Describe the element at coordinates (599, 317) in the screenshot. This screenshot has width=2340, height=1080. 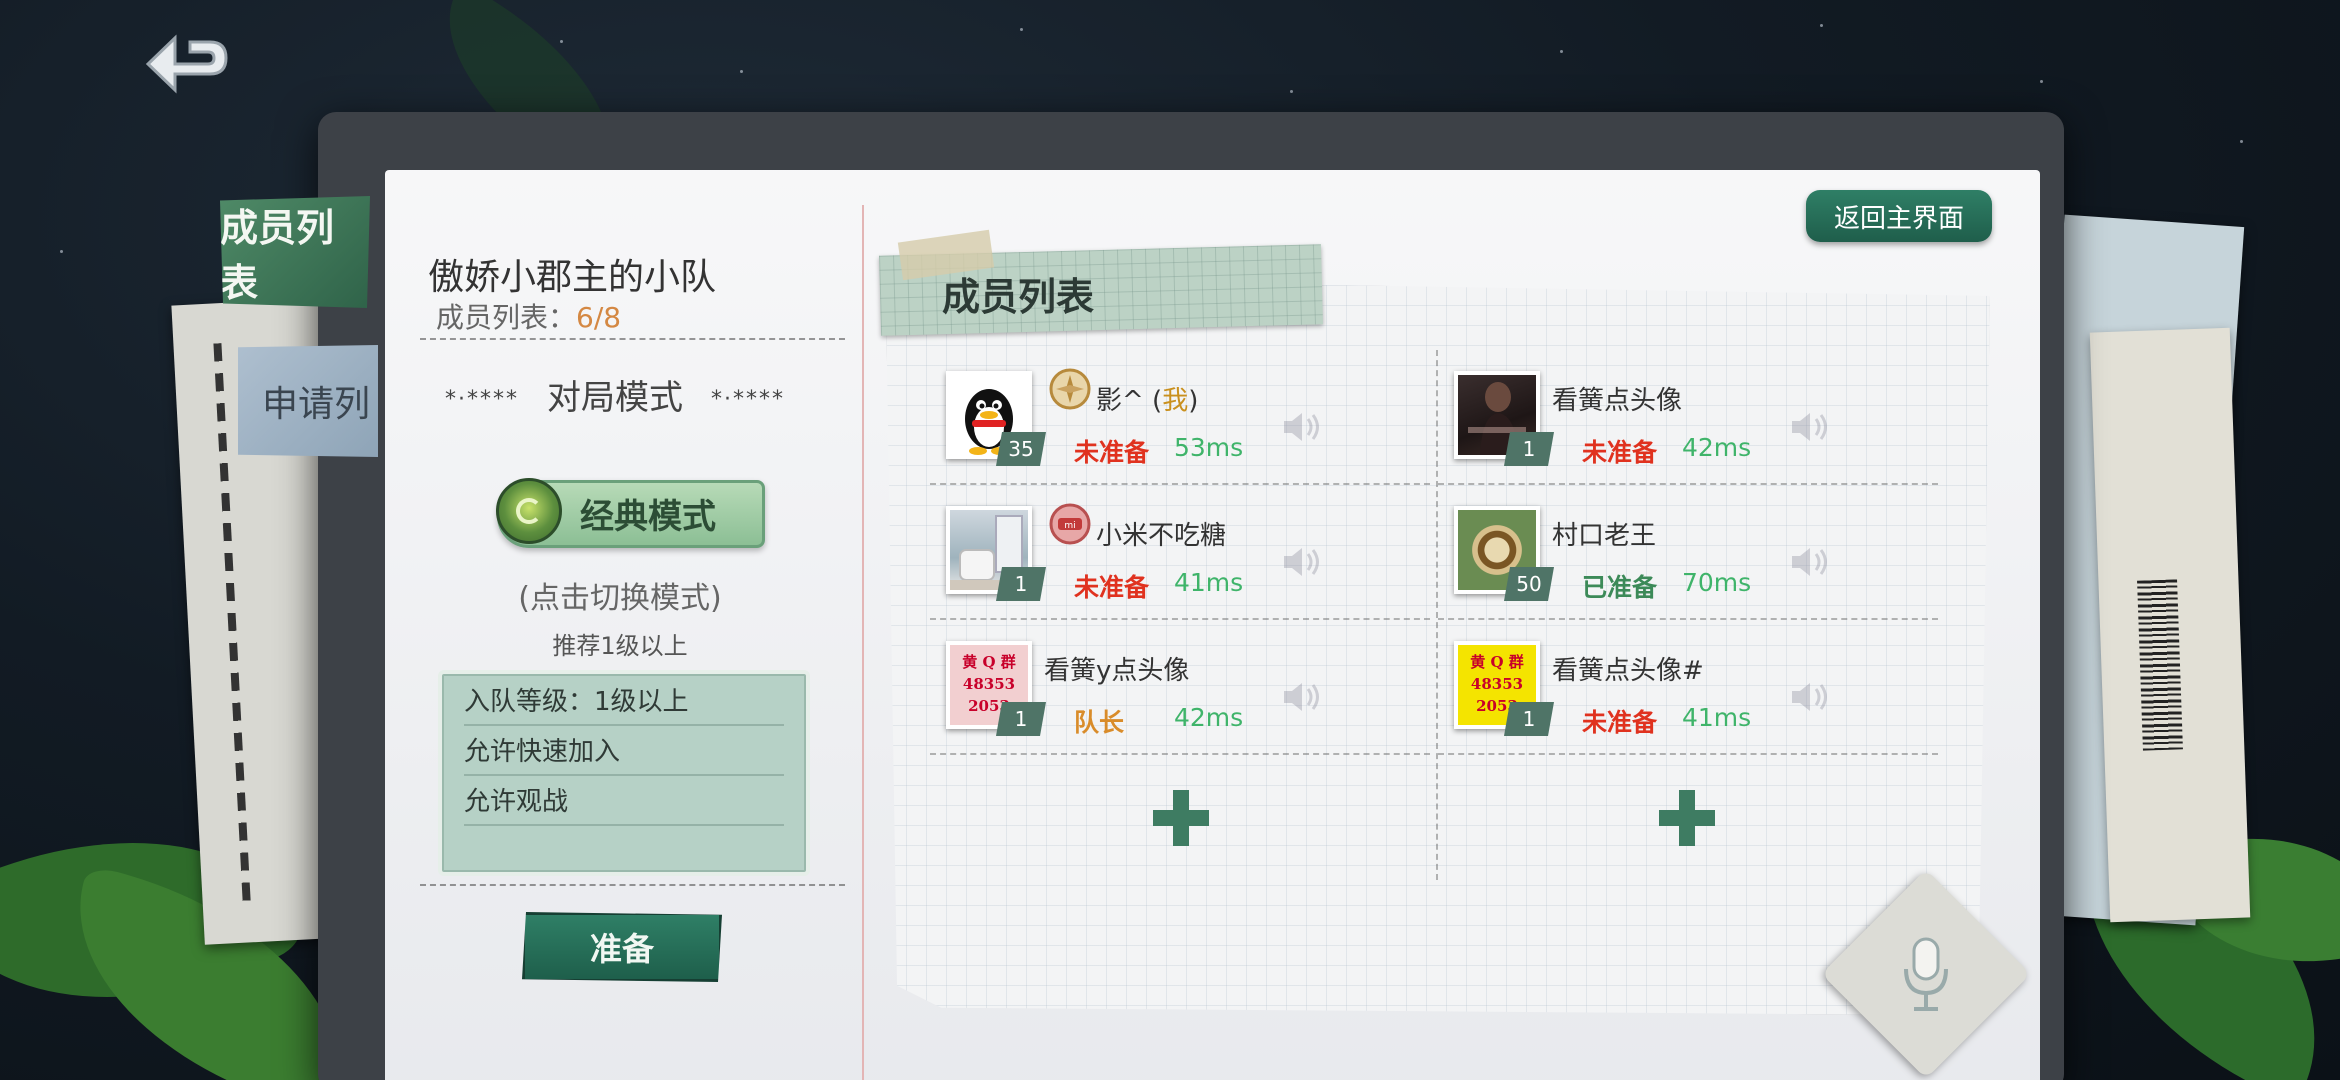
I see `member-count-value: 6/8` at that location.